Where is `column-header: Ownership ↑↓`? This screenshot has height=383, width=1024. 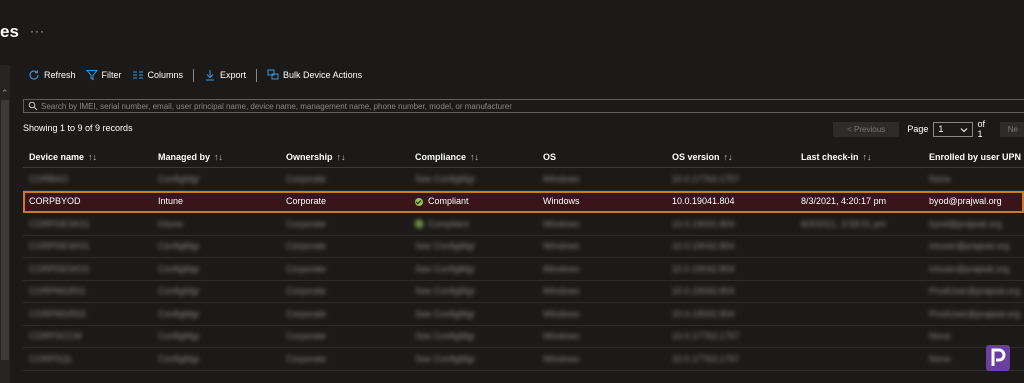
column-header: Ownership ↑↓ is located at coordinates (344, 157).